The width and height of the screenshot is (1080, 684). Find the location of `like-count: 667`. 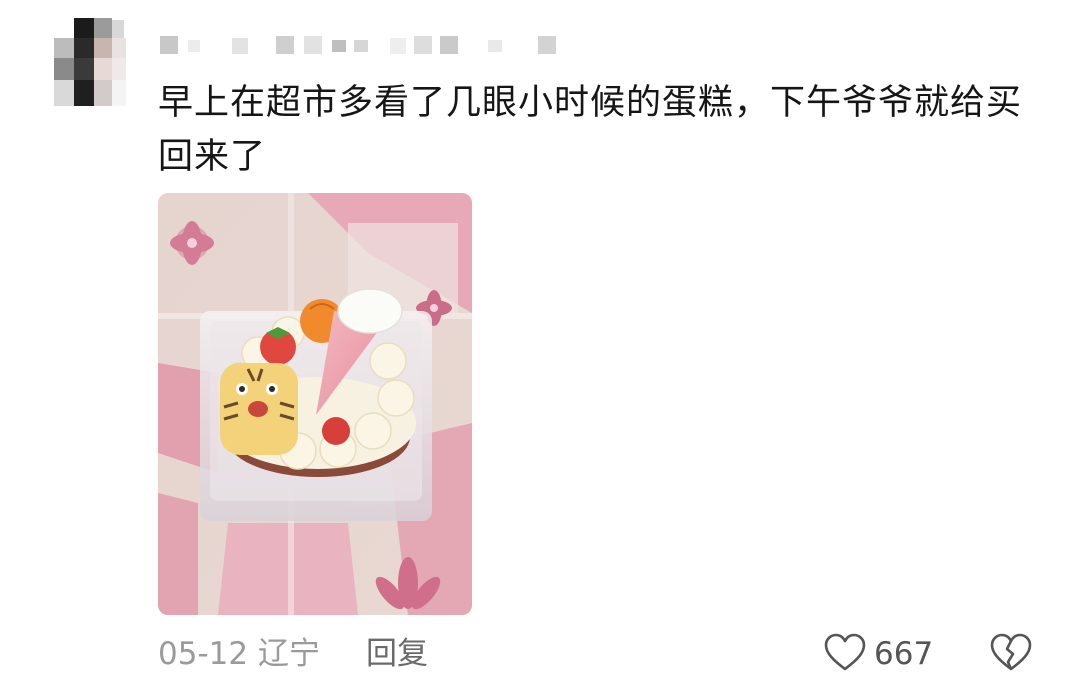

like-count: 667 is located at coordinates (904, 654).